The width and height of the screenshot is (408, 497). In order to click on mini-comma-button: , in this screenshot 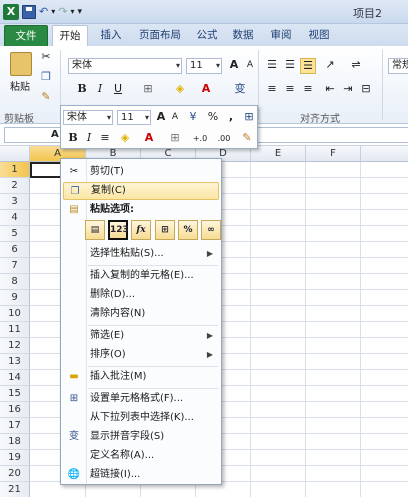, I will do `click(231, 118)`.